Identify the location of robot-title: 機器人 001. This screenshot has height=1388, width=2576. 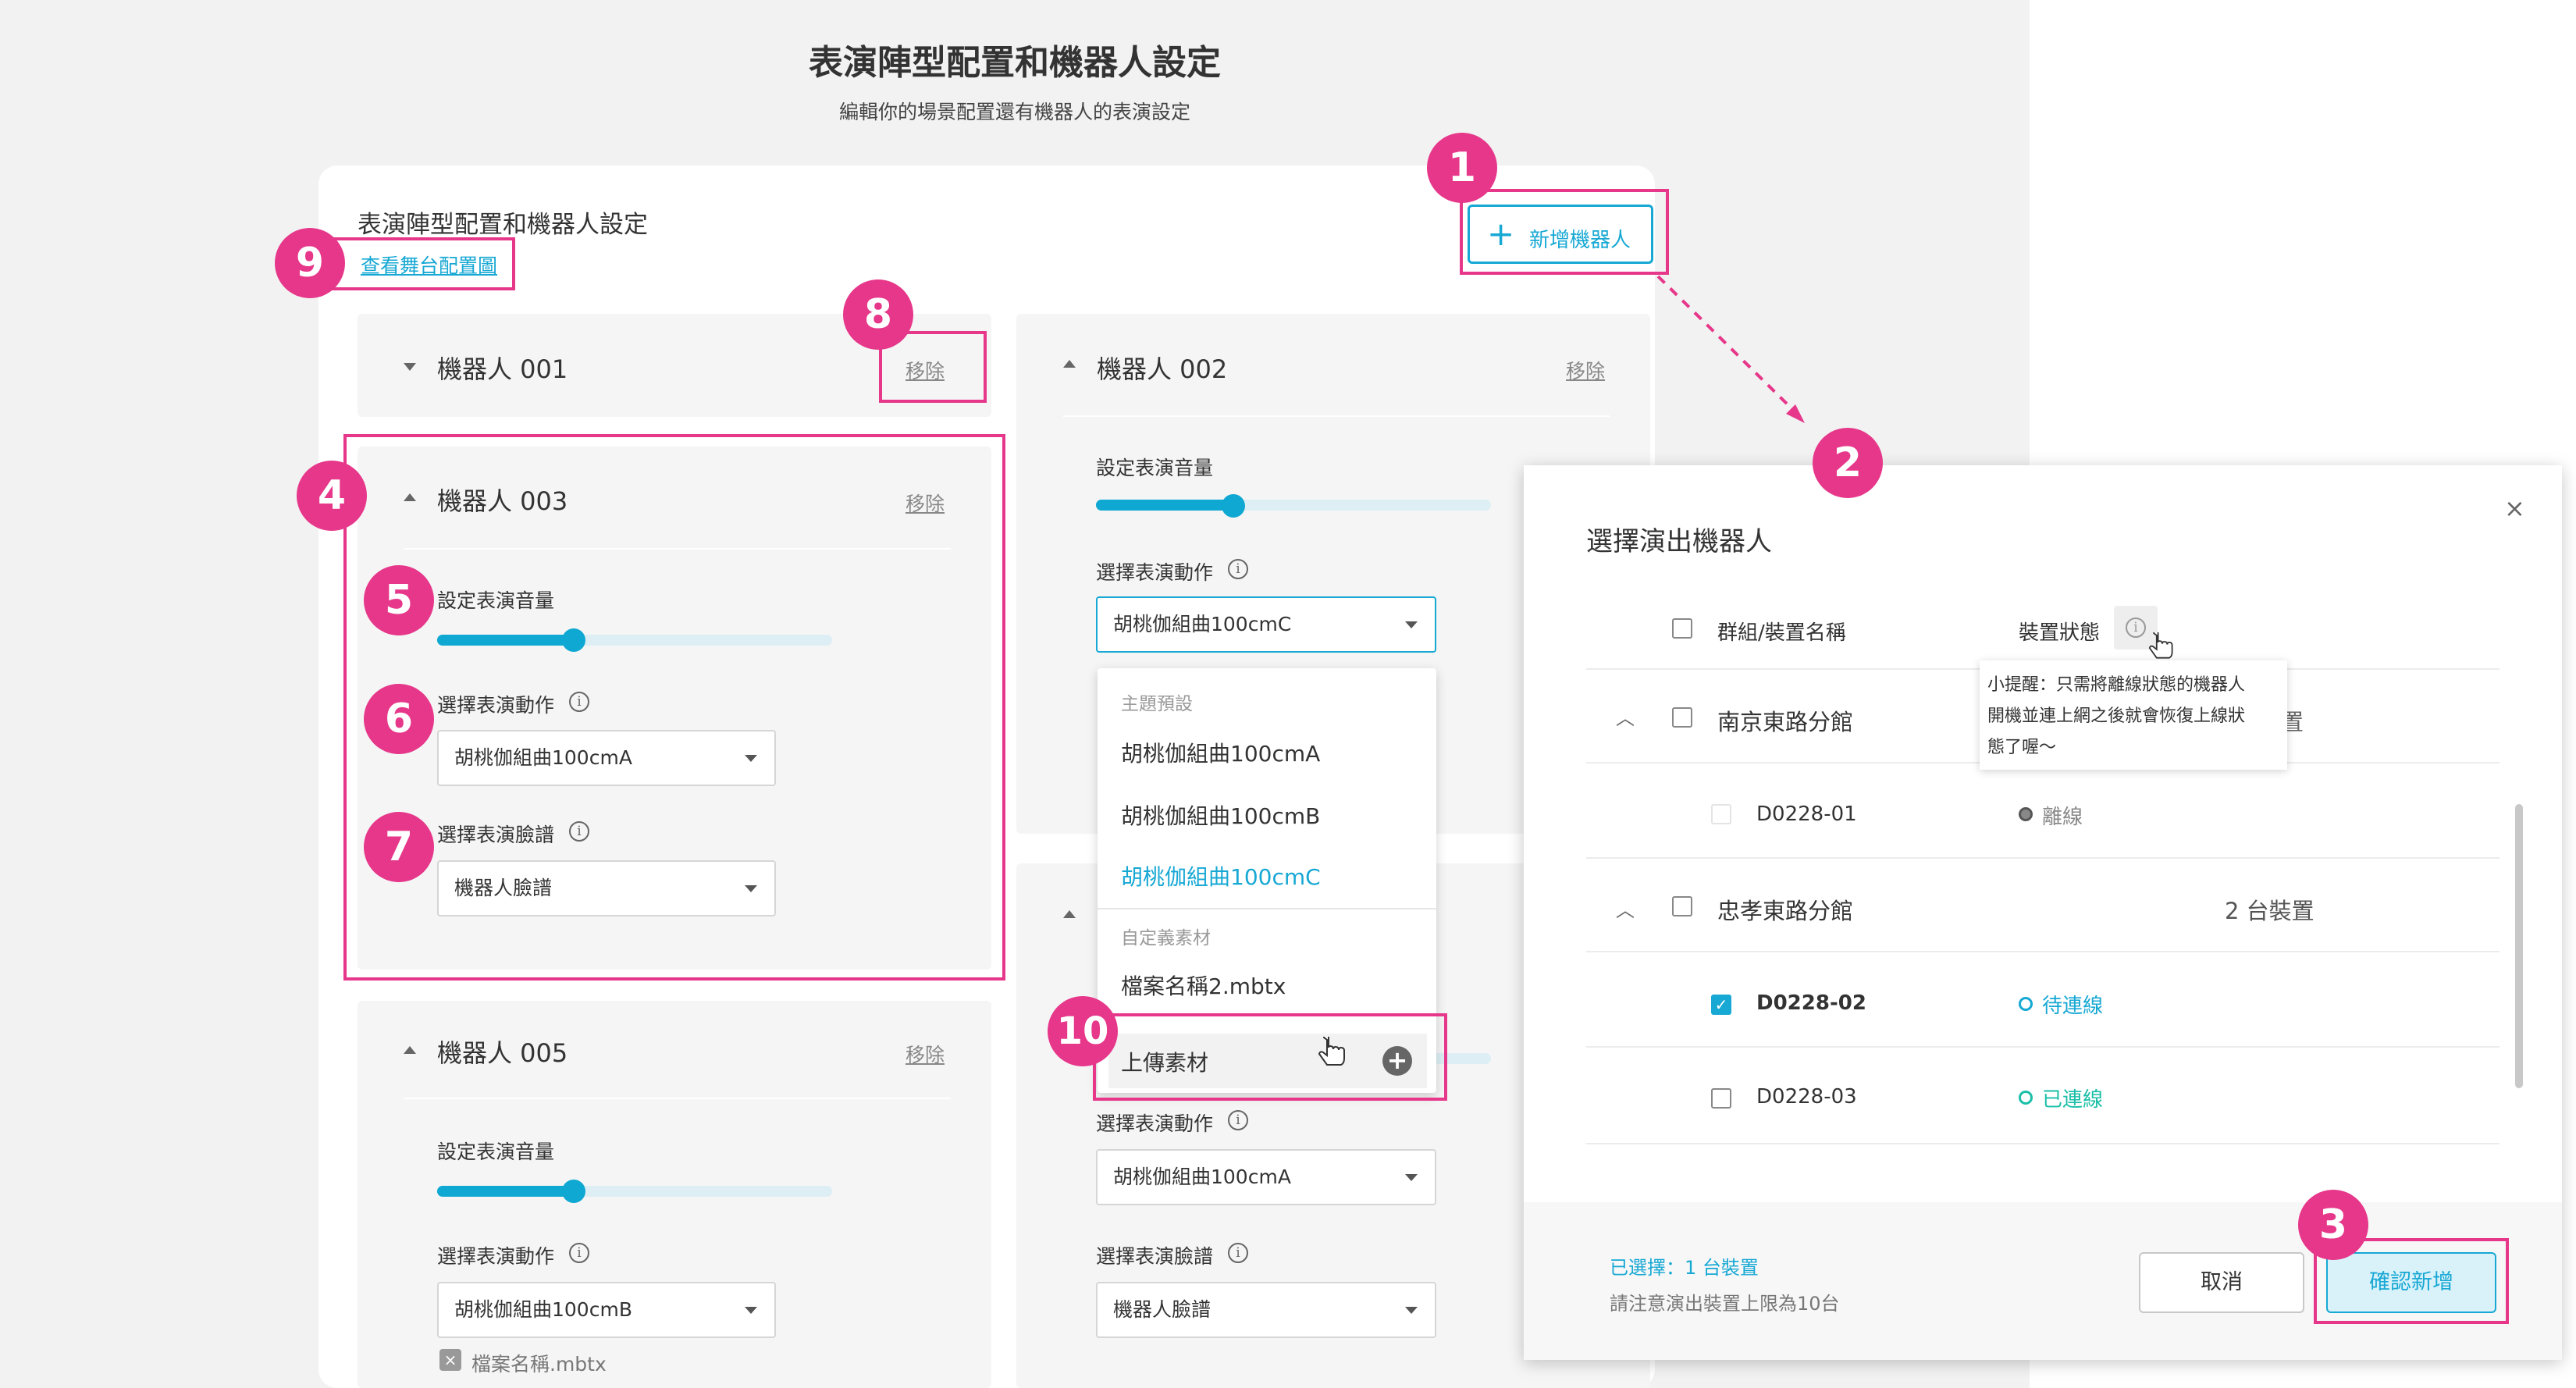
(502, 369).